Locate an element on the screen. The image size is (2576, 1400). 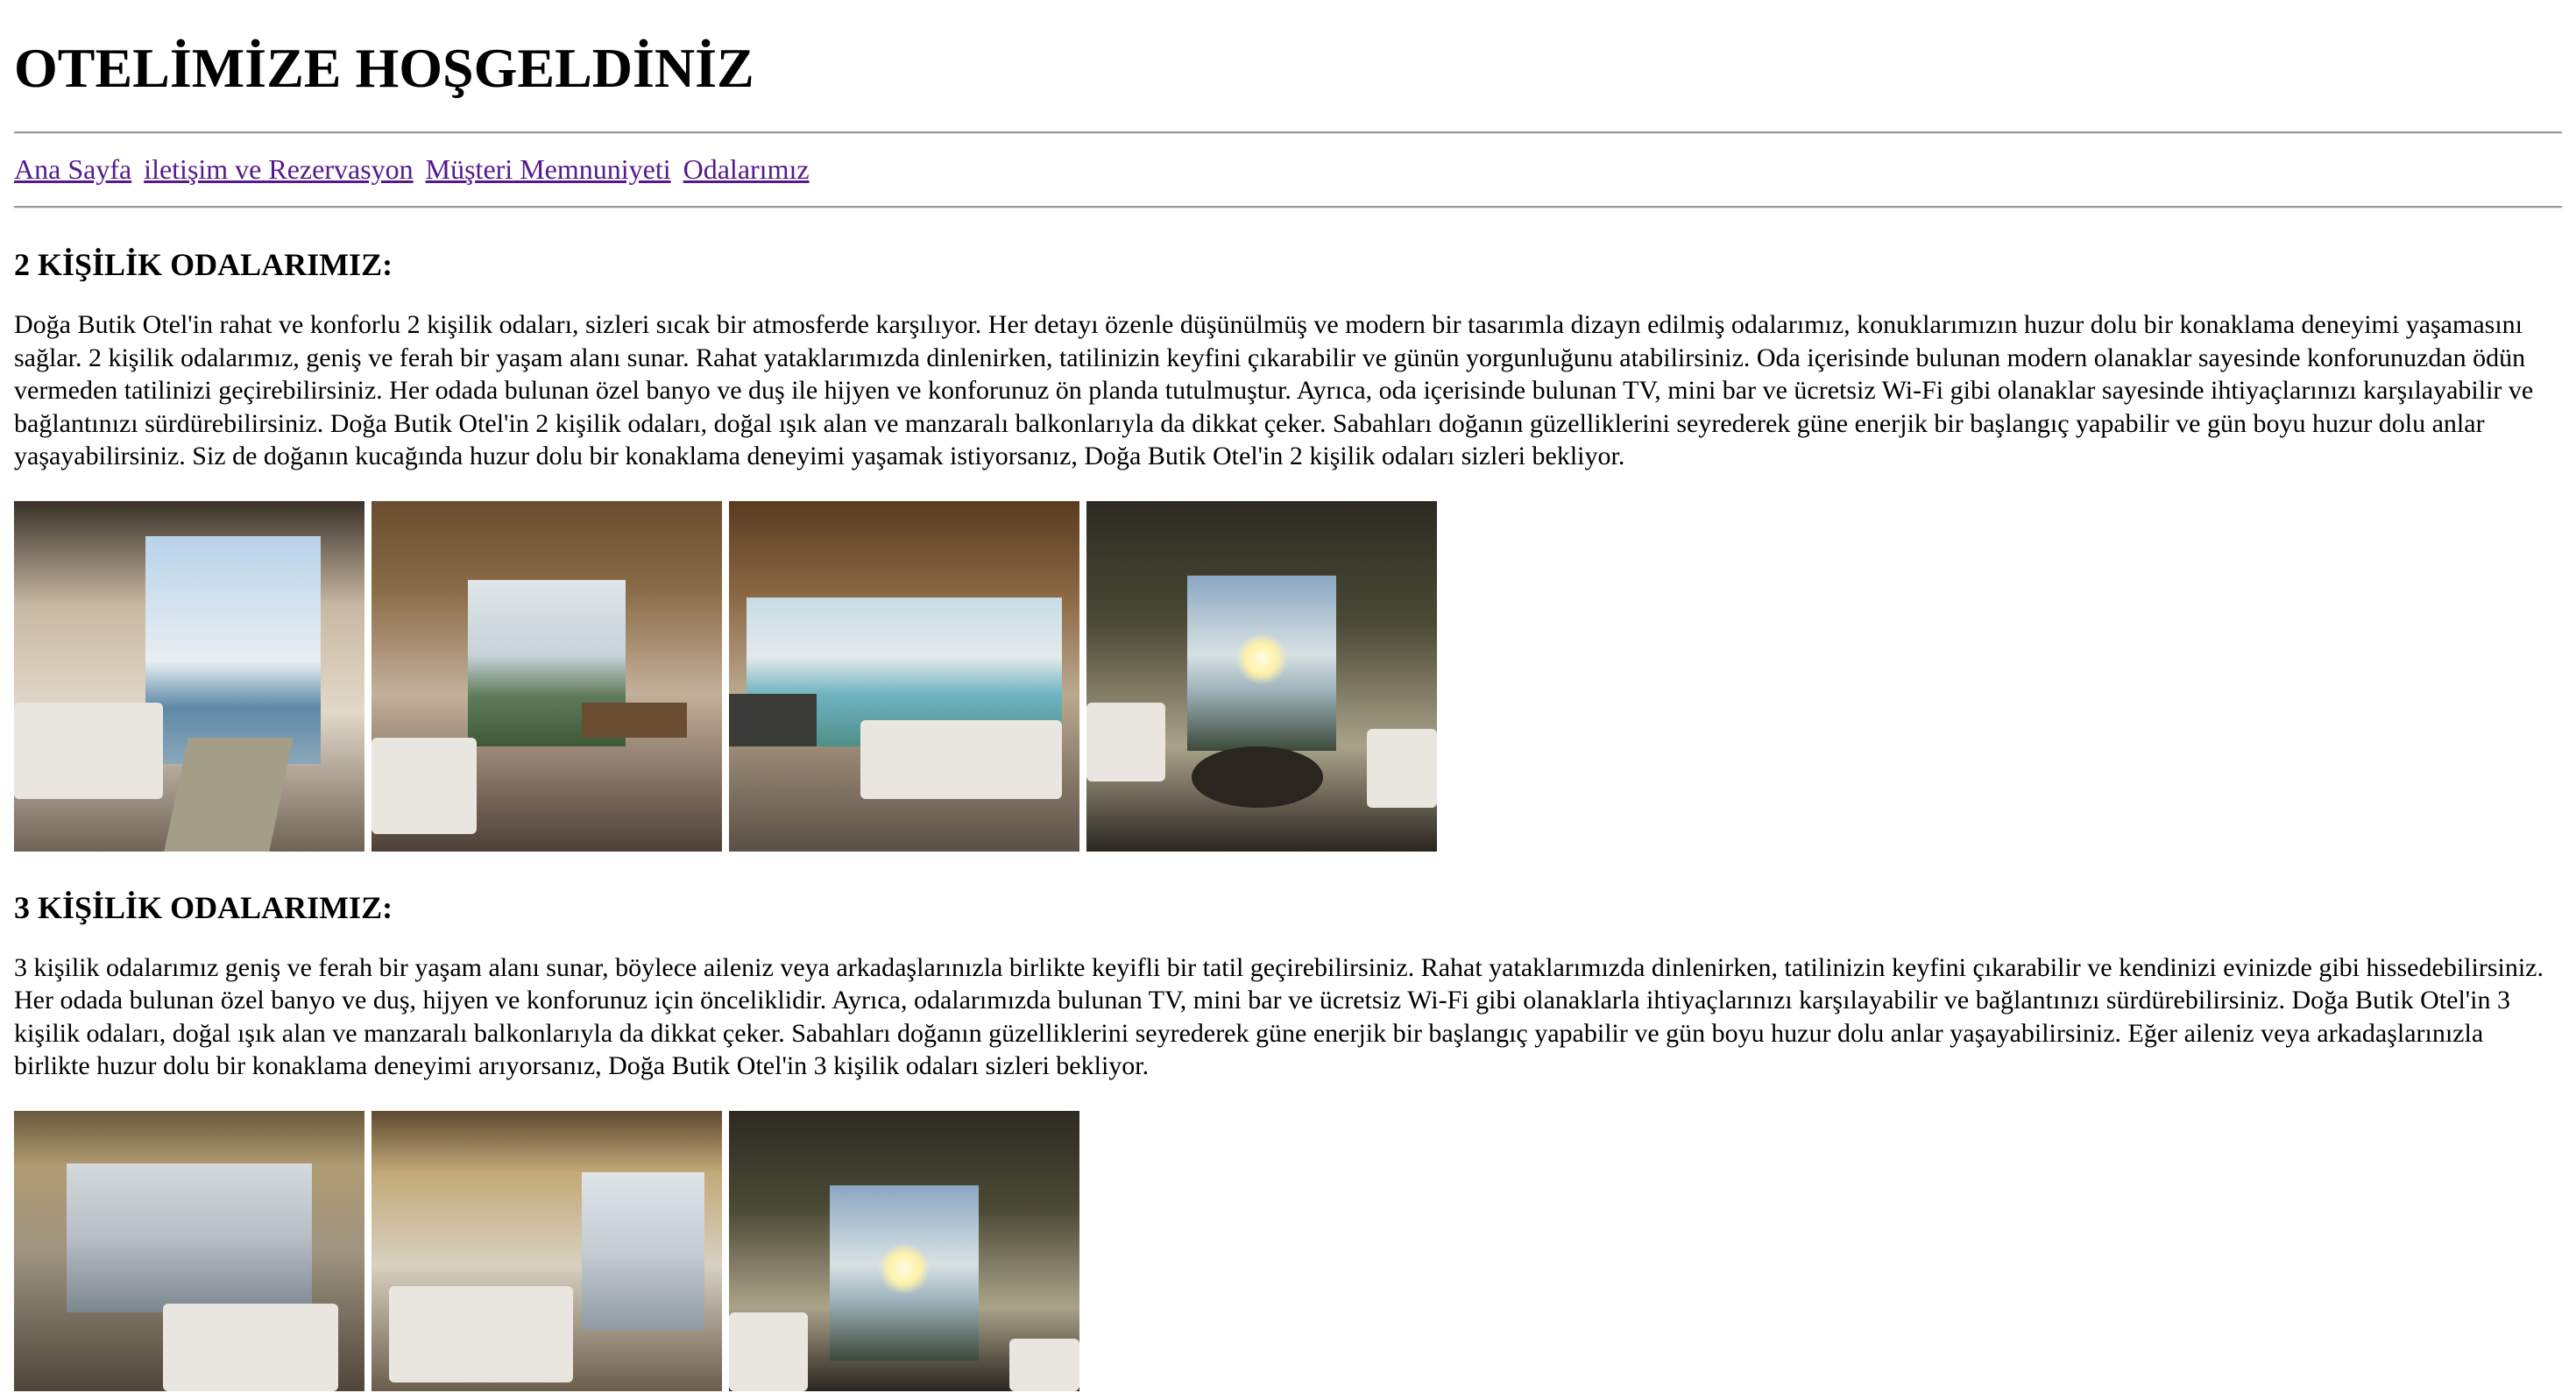
page-title: OTELİMİZE HOŞGELDİNİZ is located at coordinates (384, 68).